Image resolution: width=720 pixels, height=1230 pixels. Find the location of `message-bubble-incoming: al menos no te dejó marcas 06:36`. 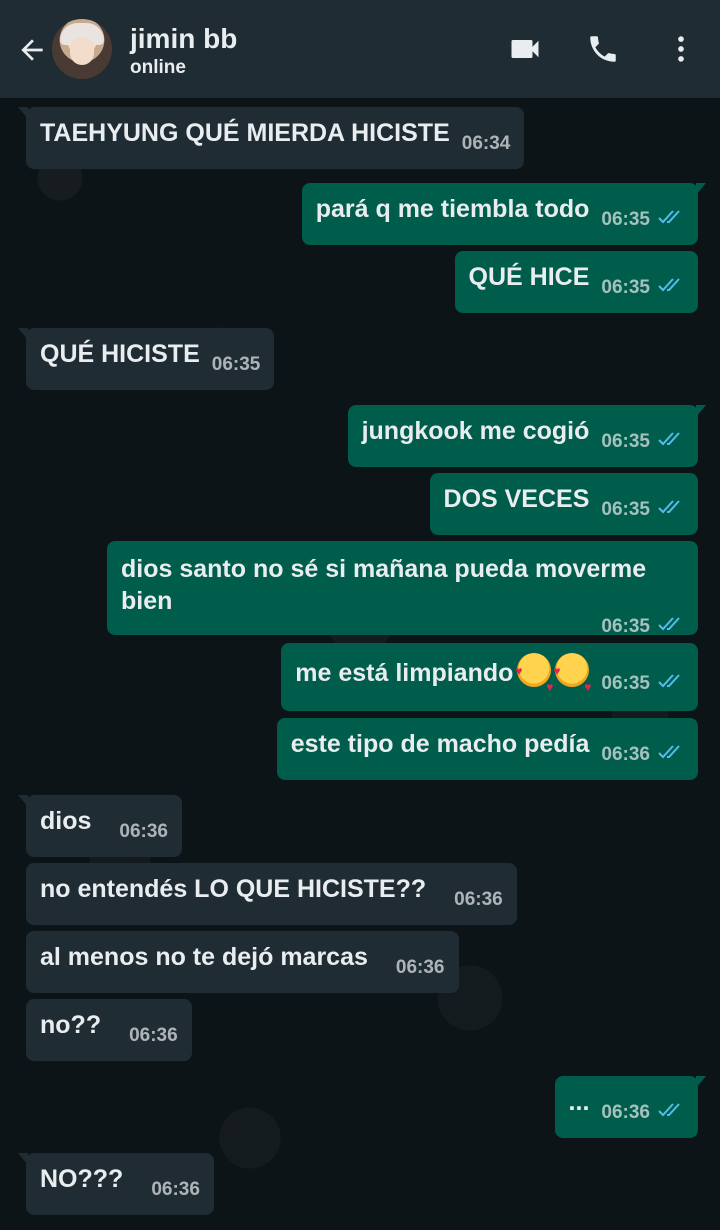

message-bubble-incoming: al menos no te dejó marcas 06:36 is located at coordinates (242, 962).